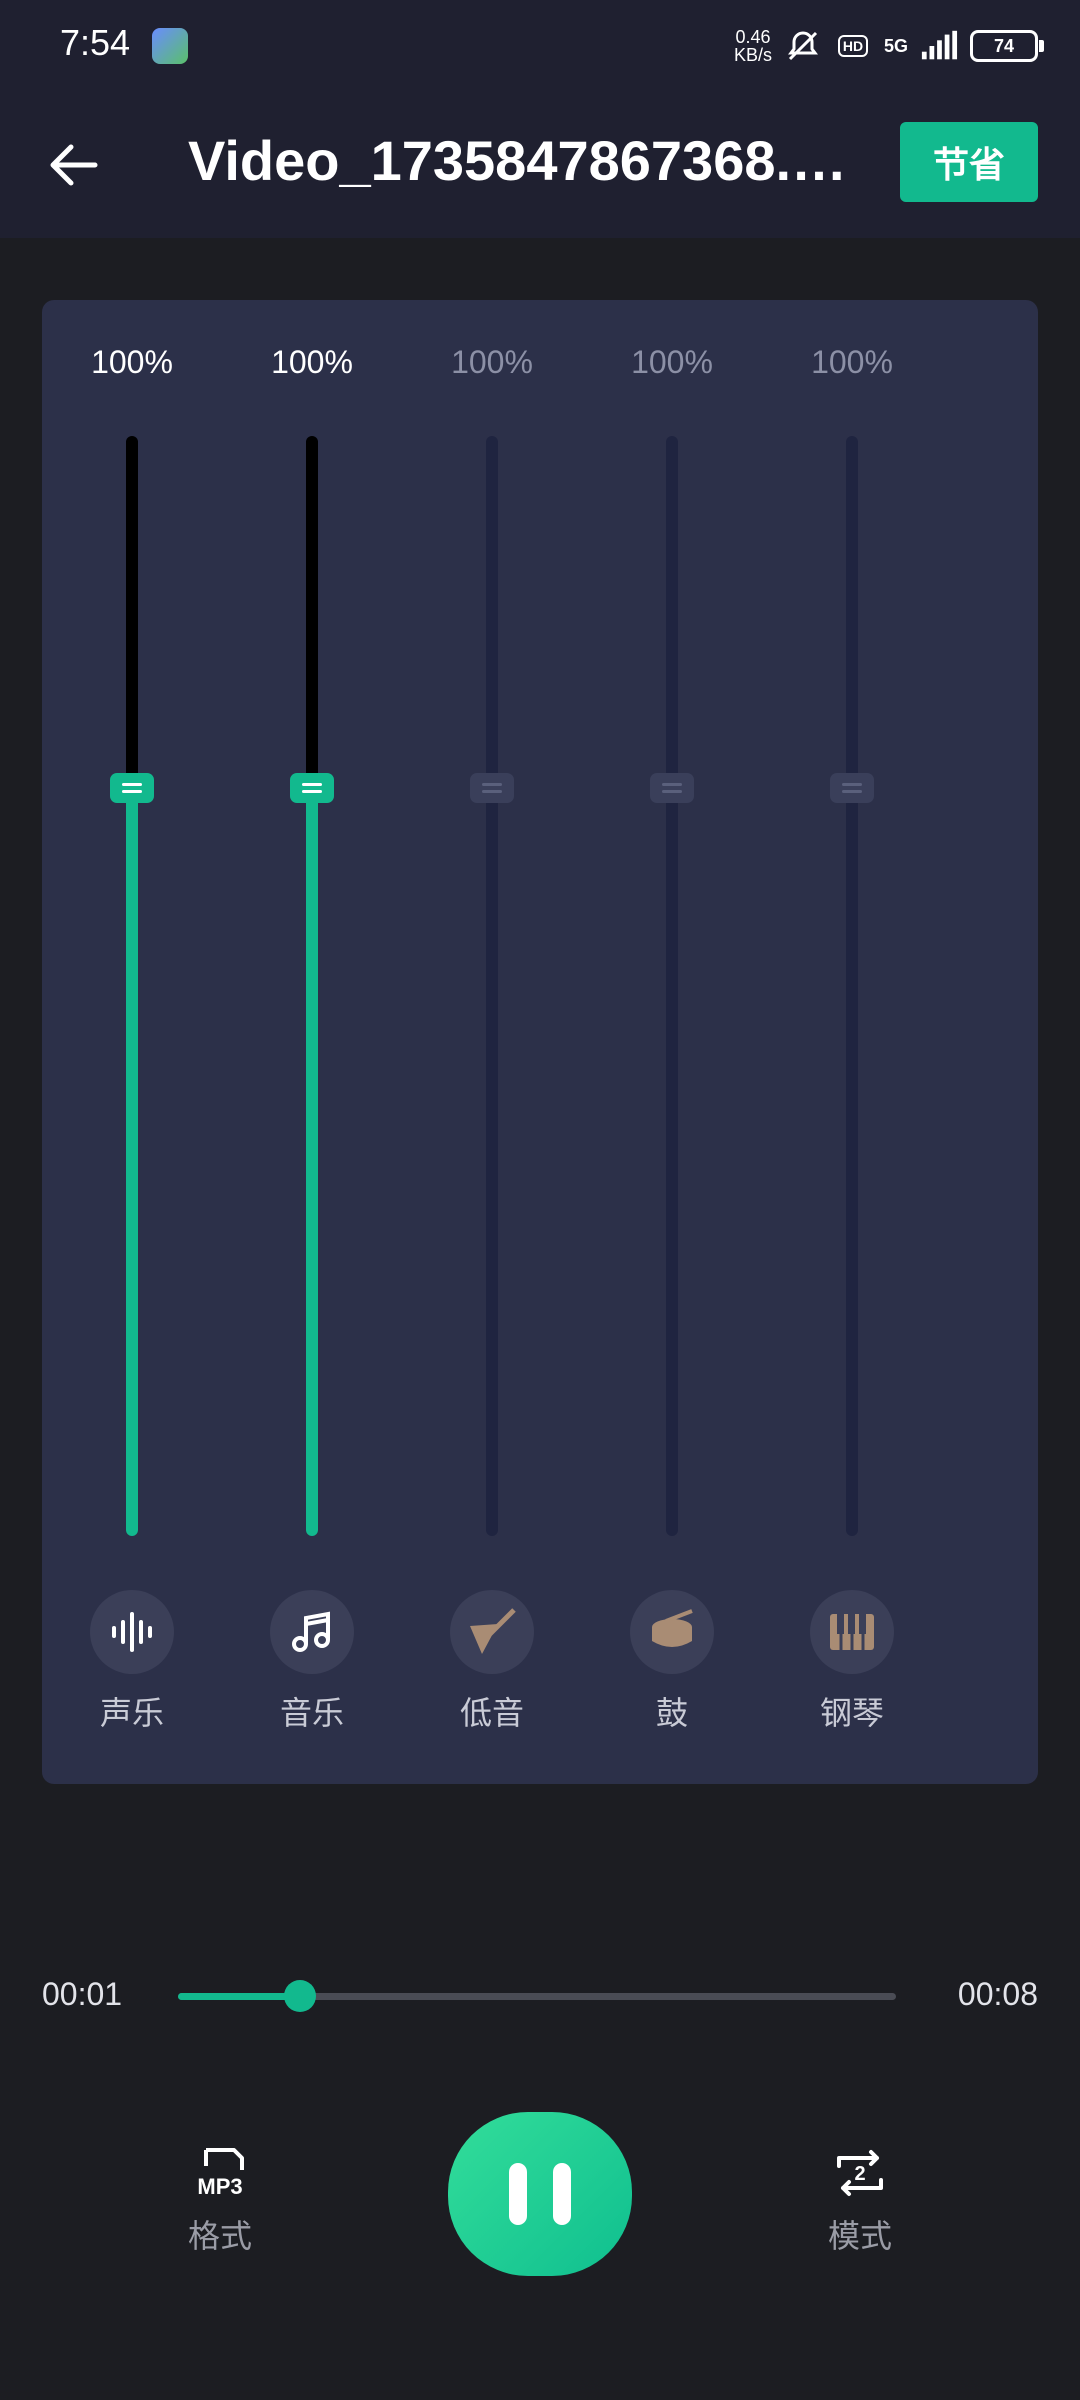 The image size is (1080, 2400). What do you see at coordinates (859, 2236) in the screenshot?
I see `mode-label: 模式` at bounding box center [859, 2236].